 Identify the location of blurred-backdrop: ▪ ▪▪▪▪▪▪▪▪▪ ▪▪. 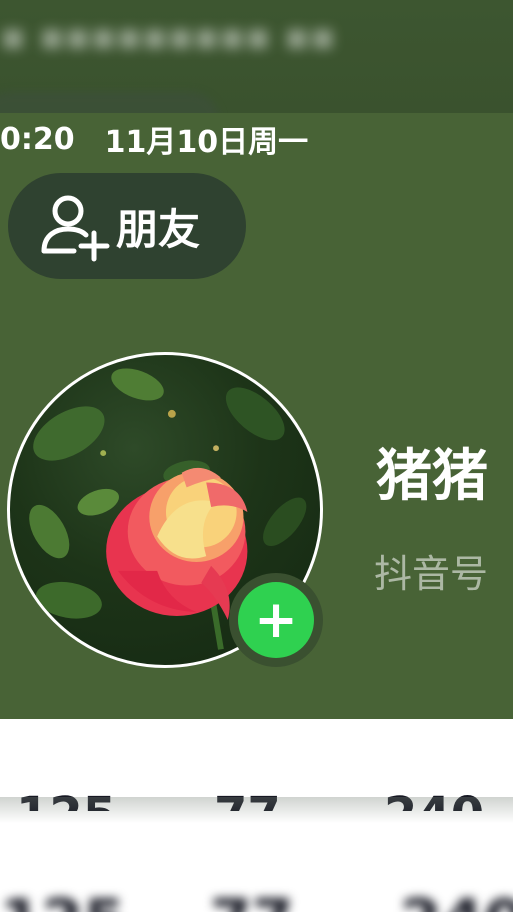
(256, 59).